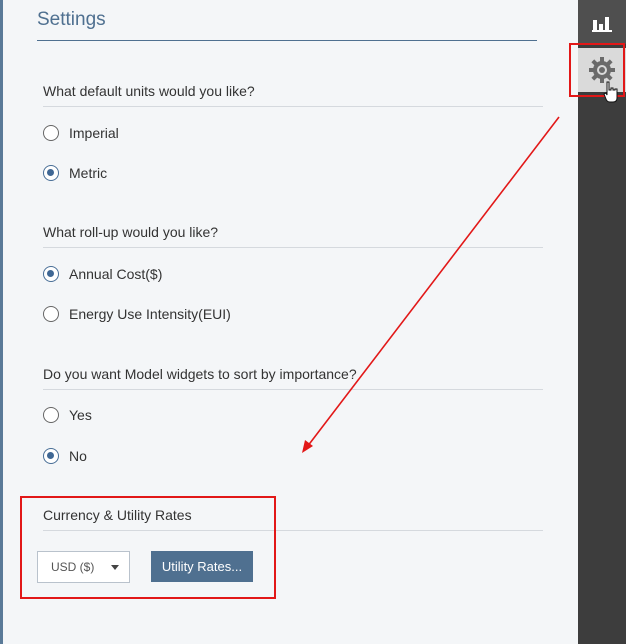 The height and width of the screenshot is (644, 626). Describe the element at coordinates (67, 415) in the screenshot. I see `radio-yes: Yes` at that location.